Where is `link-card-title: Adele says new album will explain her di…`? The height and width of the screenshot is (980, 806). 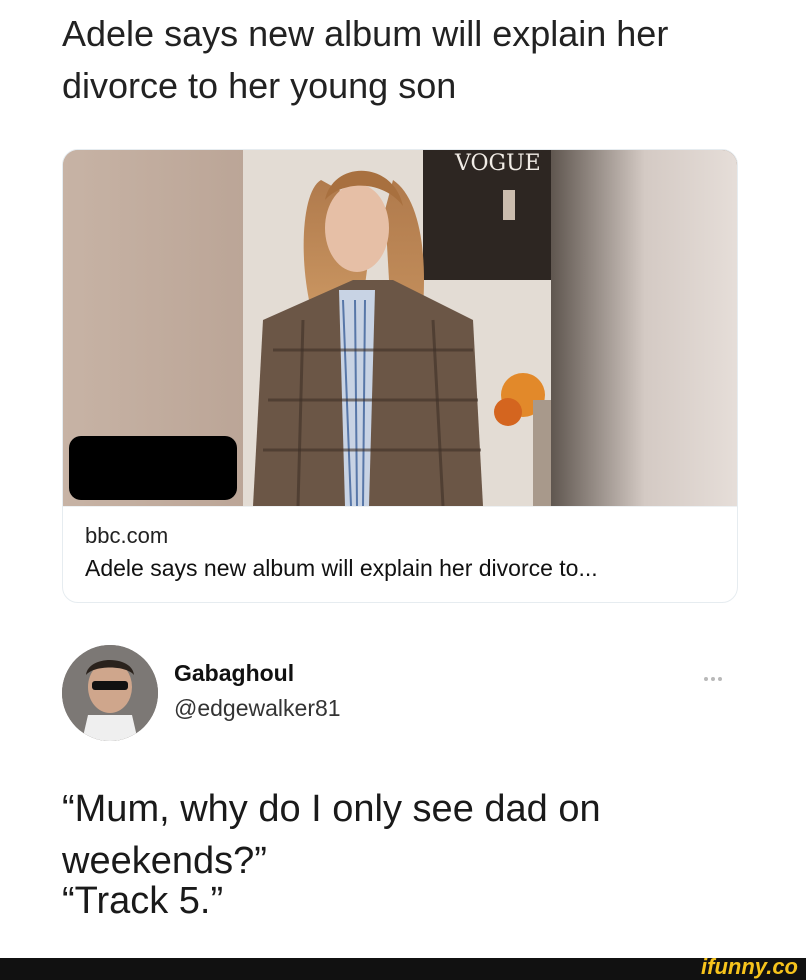 link-card-title: Adele says new album will explain her di… is located at coordinates (341, 568).